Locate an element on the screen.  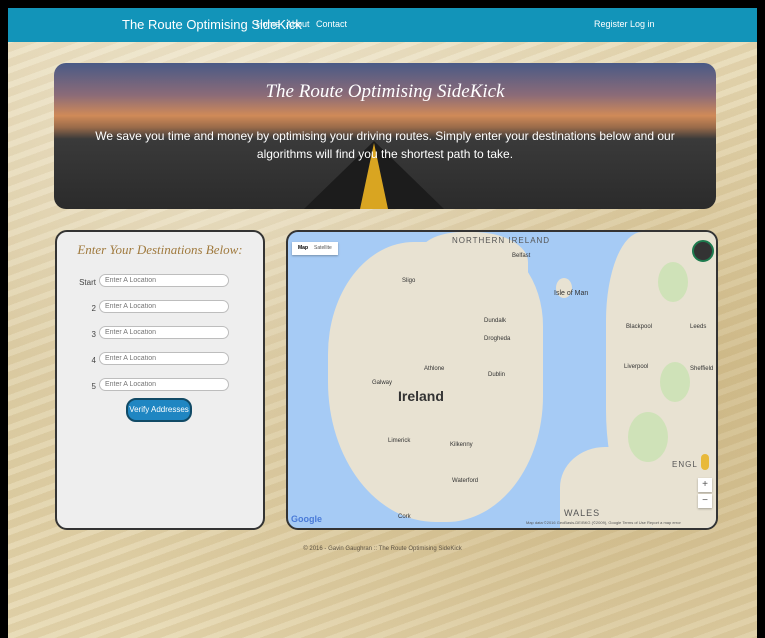
map-type-control: Map Satellite is located at coordinates (315, 248).